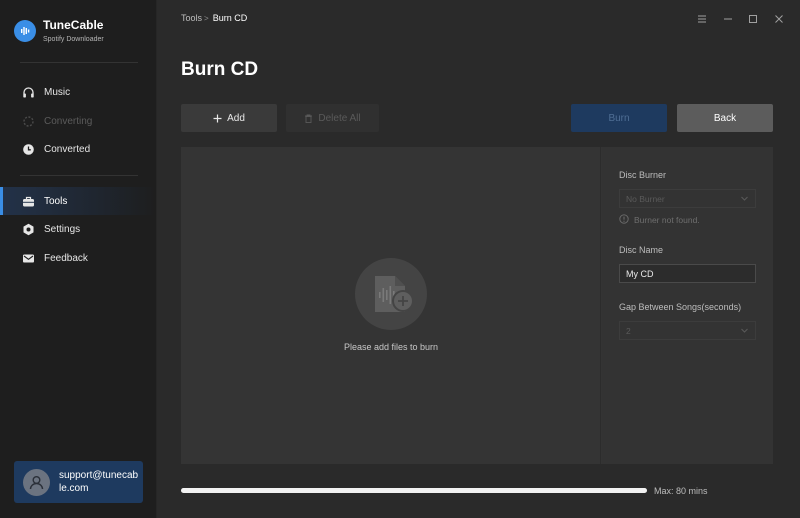 This screenshot has width=800, height=518. What do you see at coordinates (667, 220) in the screenshot?
I see `burner-warning-text: Burner not found.` at bounding box center [667, 220].